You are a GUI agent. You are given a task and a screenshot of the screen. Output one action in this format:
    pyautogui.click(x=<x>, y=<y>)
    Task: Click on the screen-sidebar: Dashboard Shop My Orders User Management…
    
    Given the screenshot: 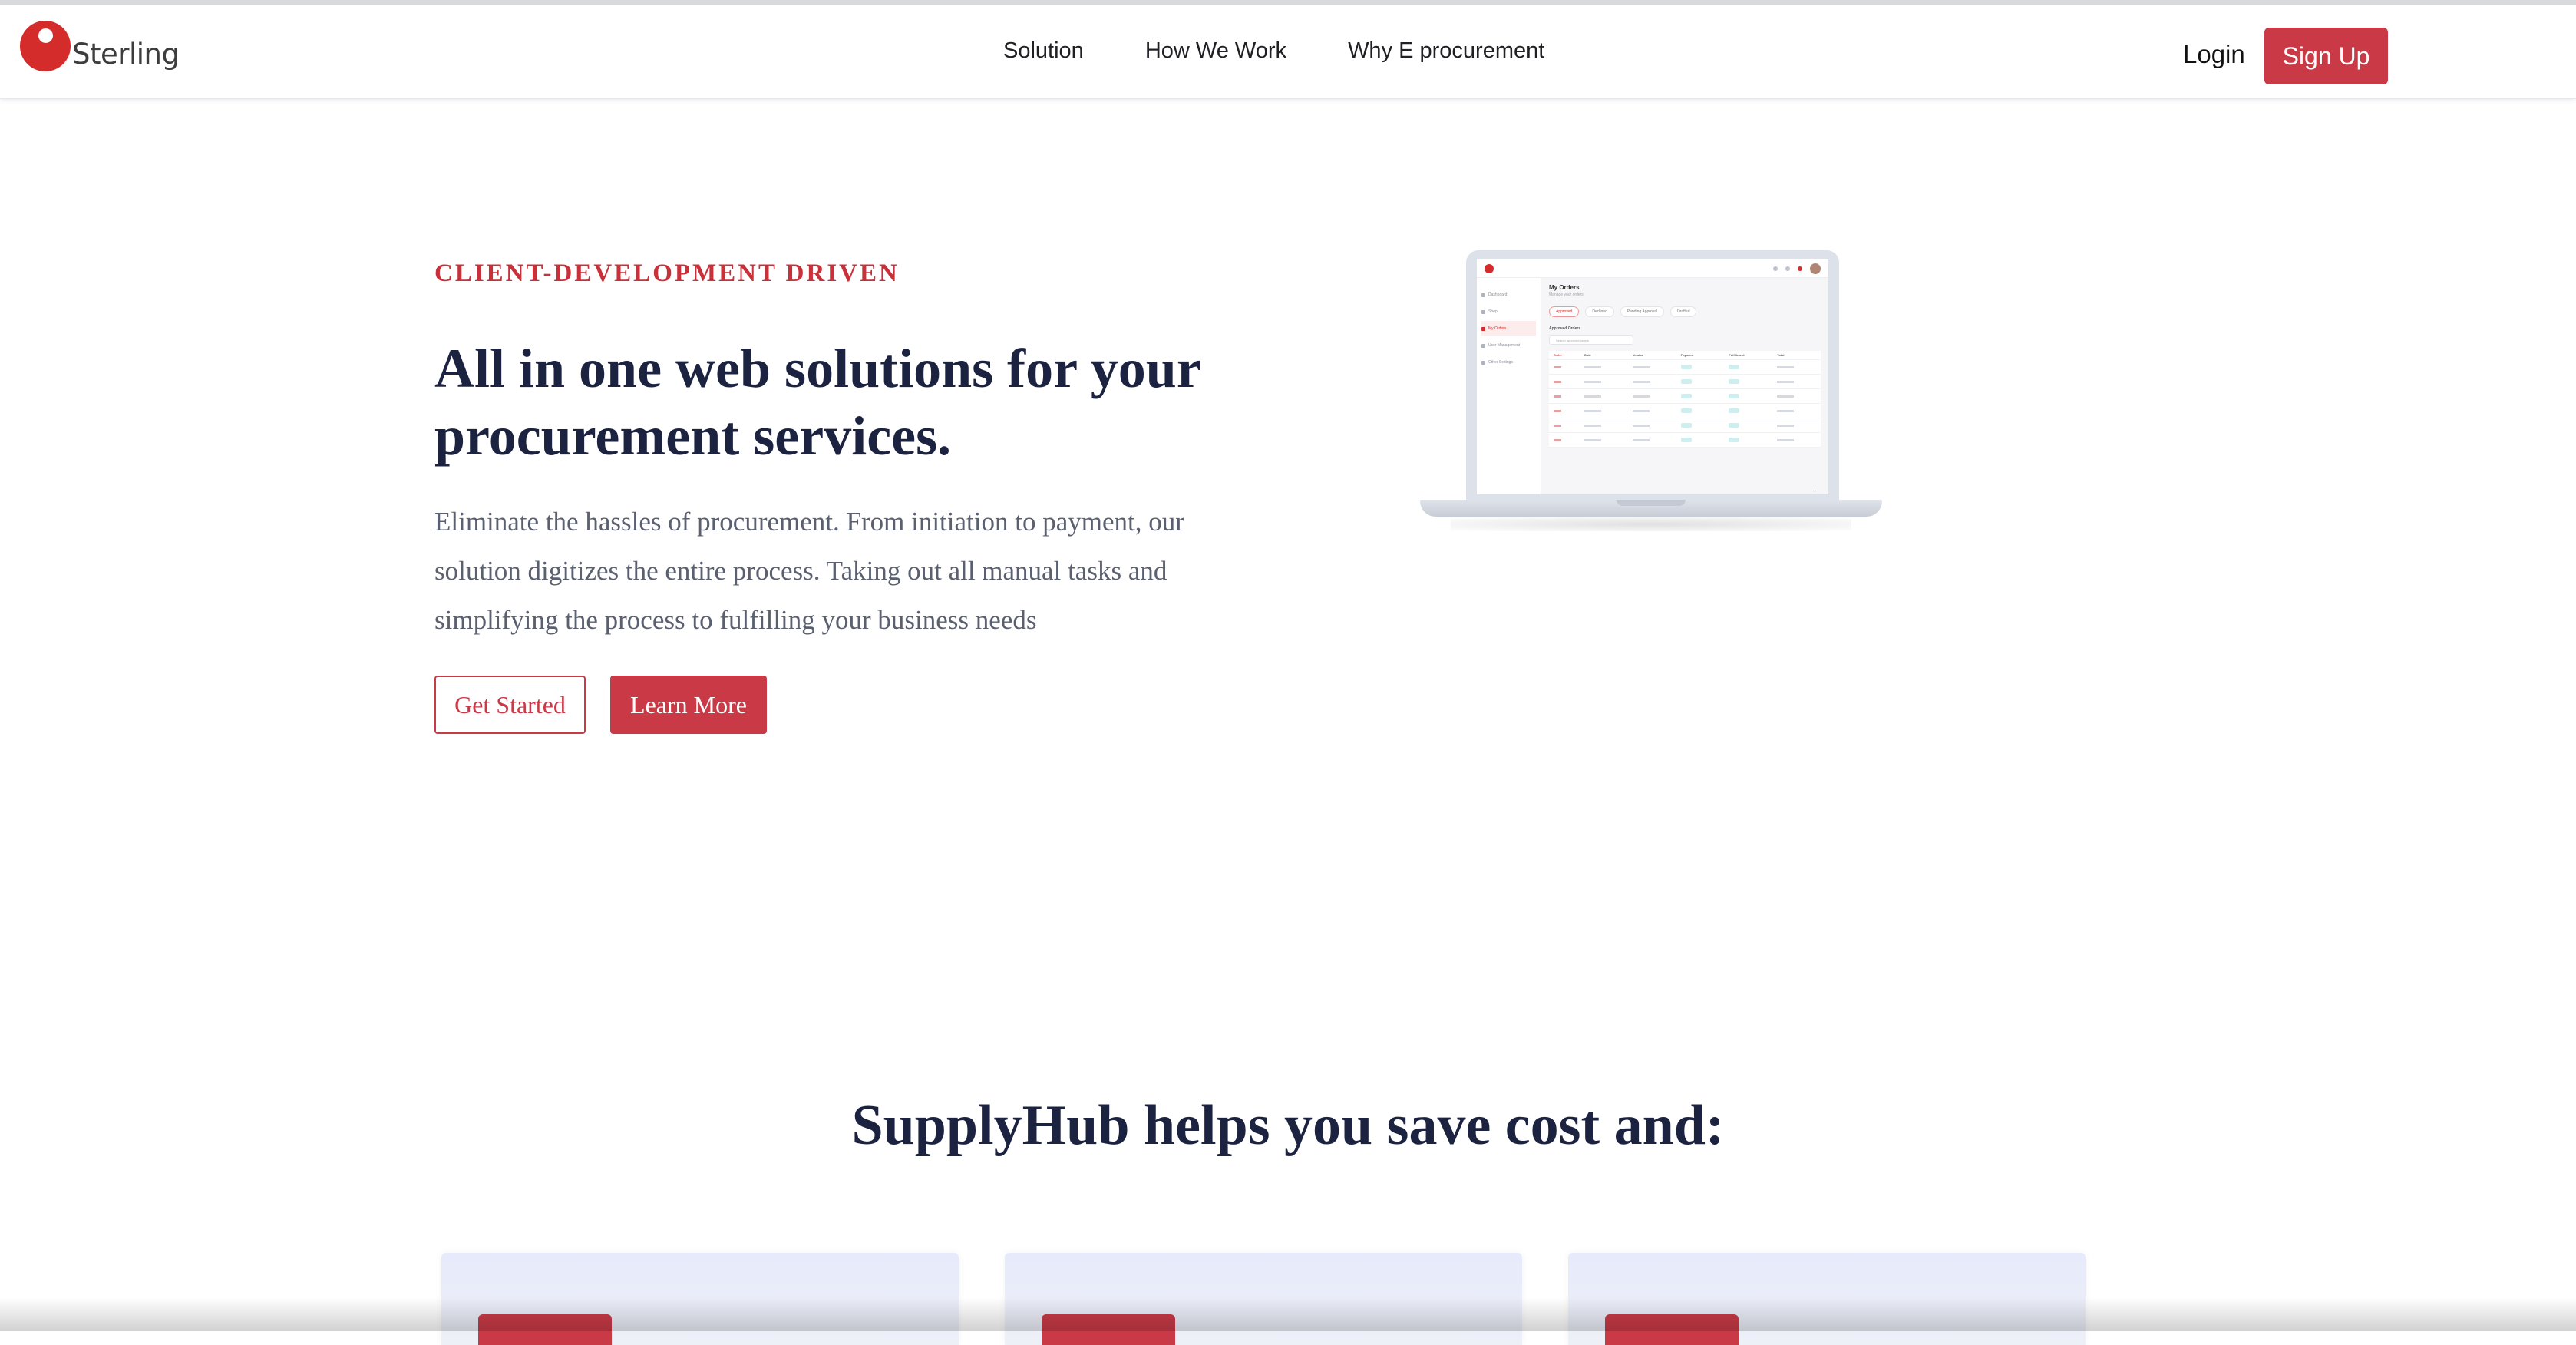 What is the action you would take?
    pyautogui.click(x=1509, y=386)
    